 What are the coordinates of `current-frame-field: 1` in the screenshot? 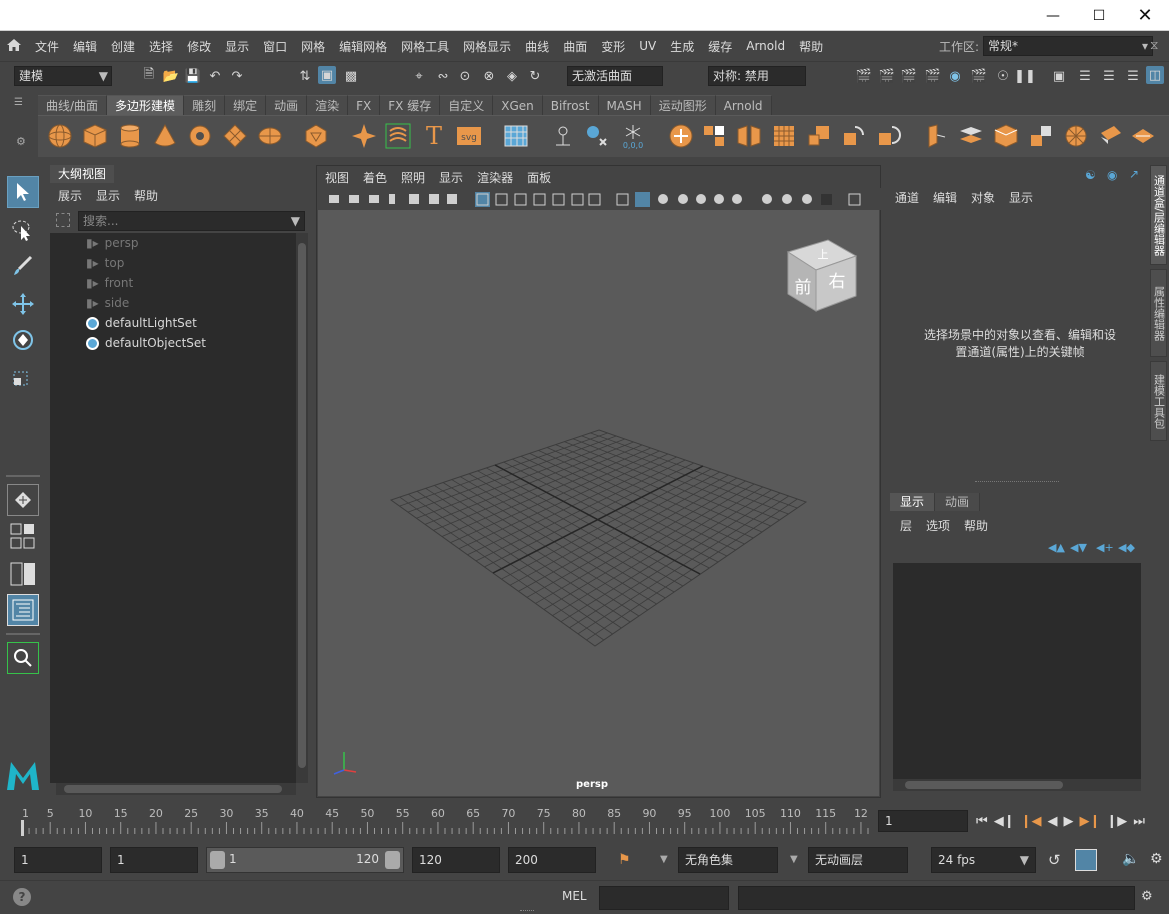 It's located at (923, 821).